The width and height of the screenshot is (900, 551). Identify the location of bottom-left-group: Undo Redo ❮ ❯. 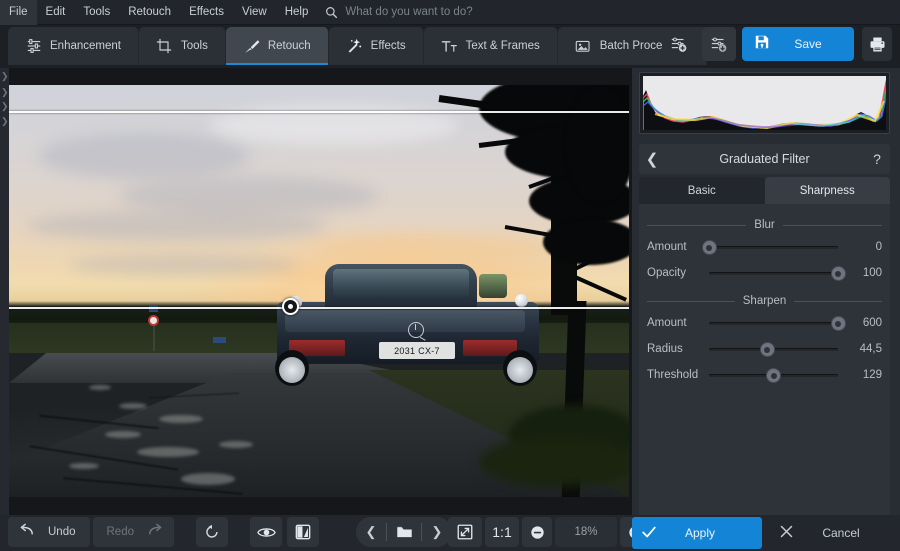
(230, 532).